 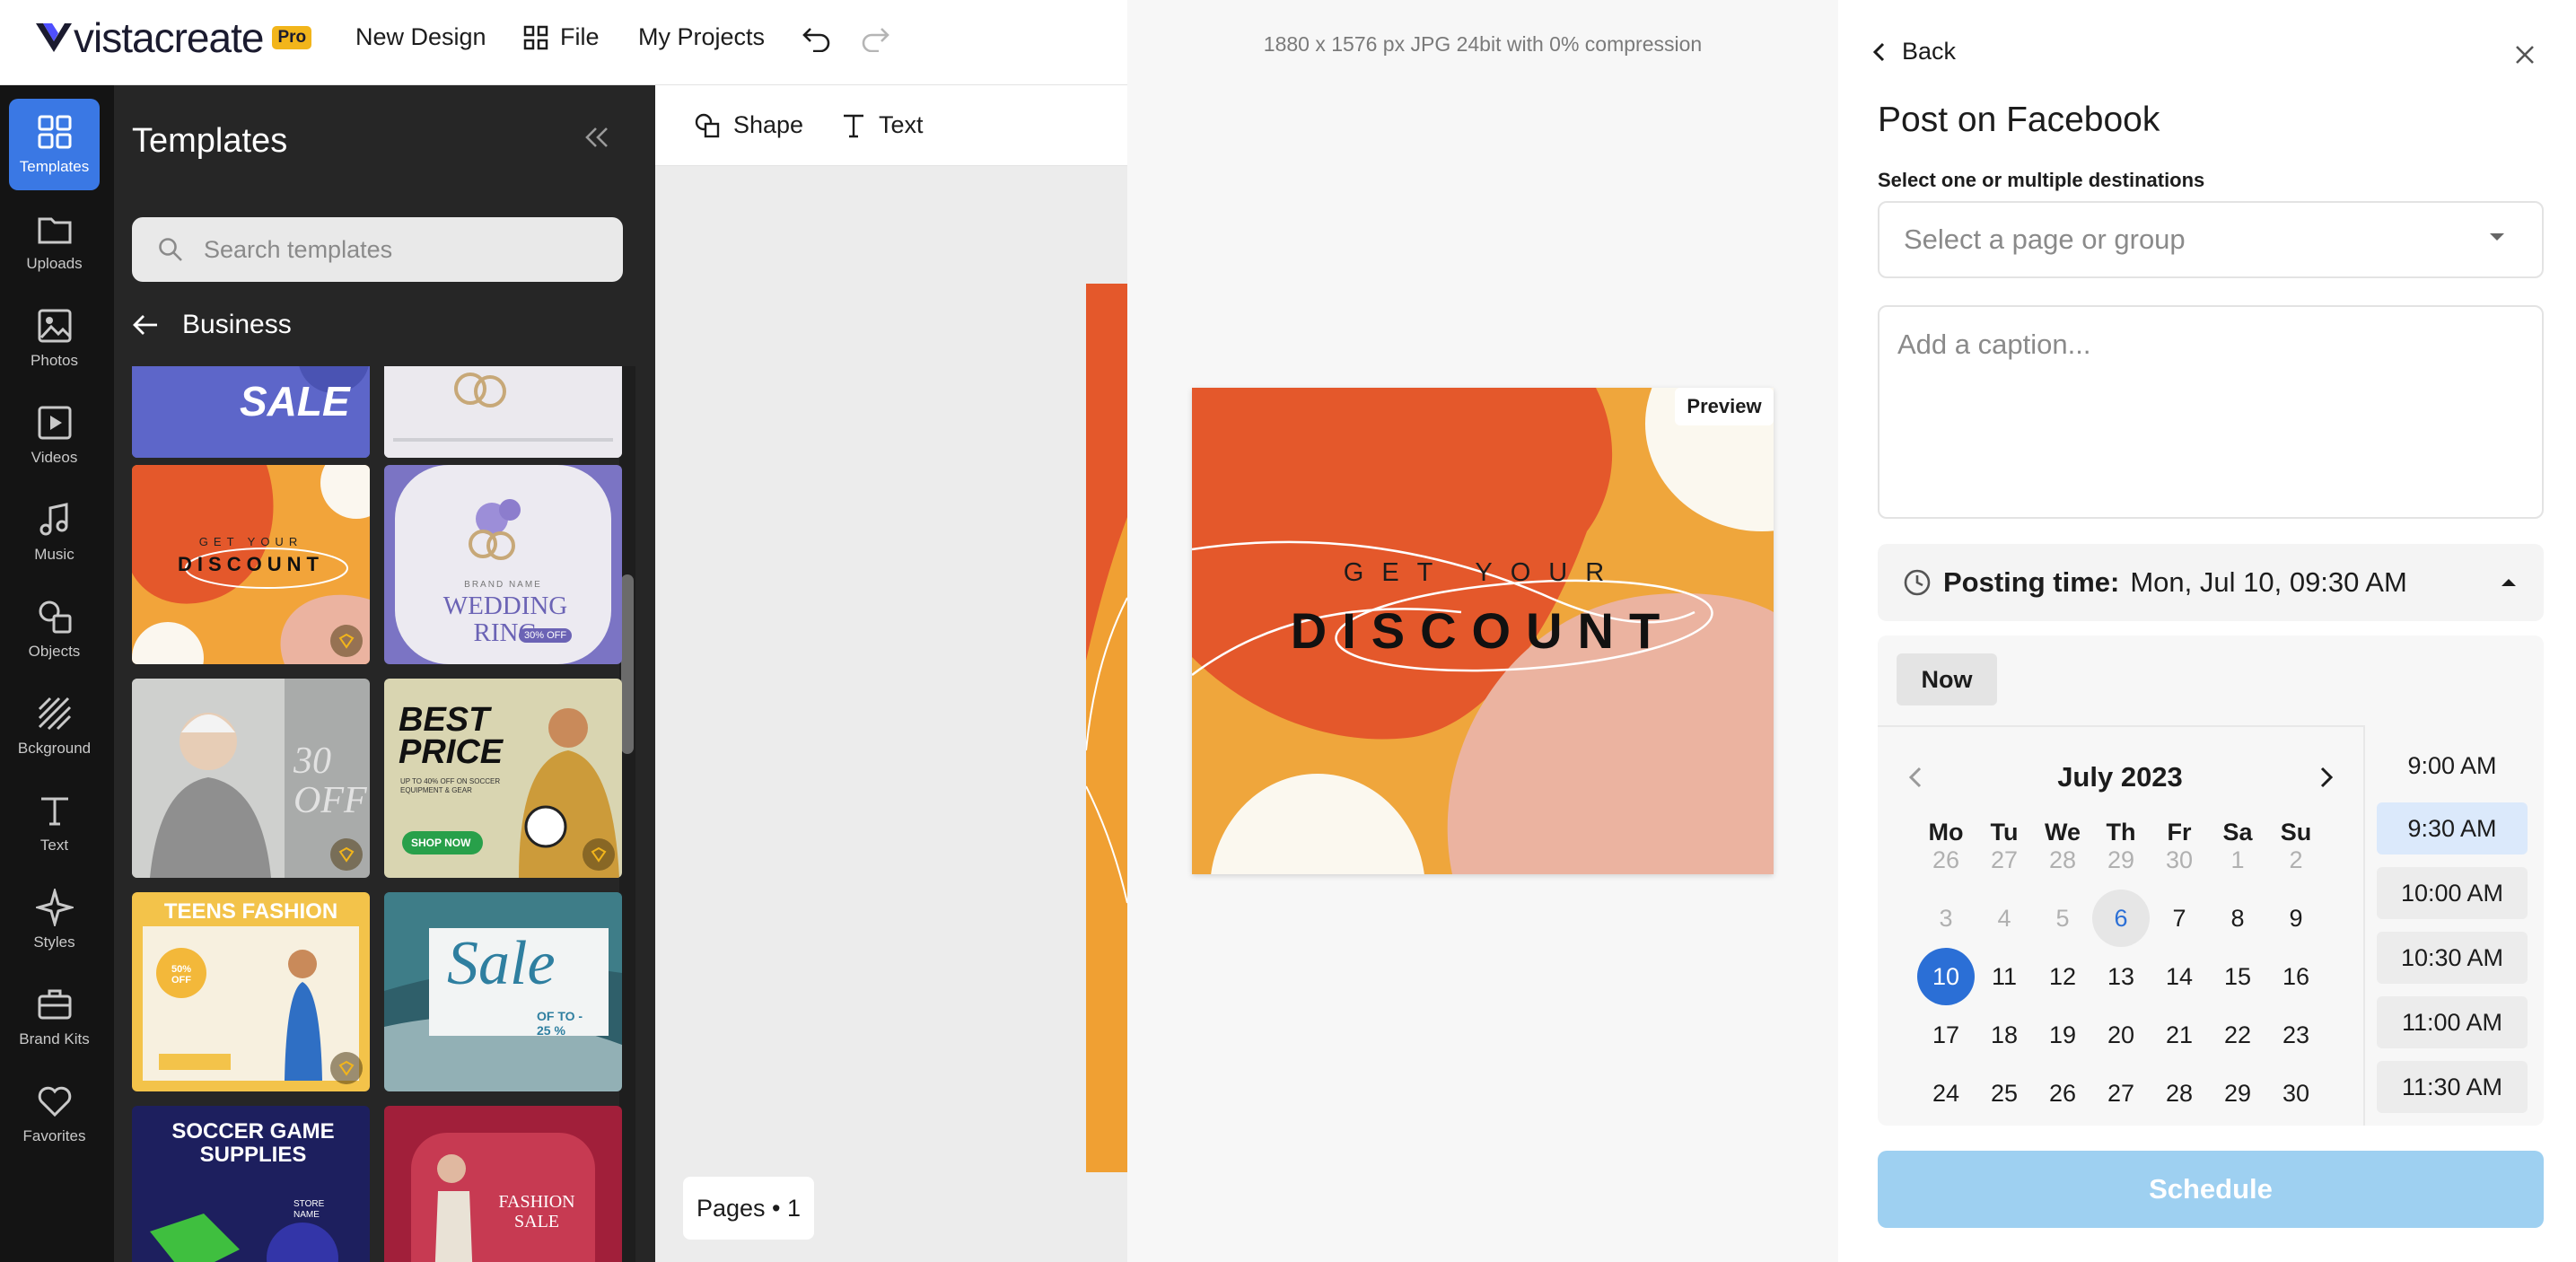 What do you see at coordinates (2268, 582) in the screenshot?
I see `posting-time-value: Mon, Jul 10, 09:30 AM` at bounding box center [2268, 582].